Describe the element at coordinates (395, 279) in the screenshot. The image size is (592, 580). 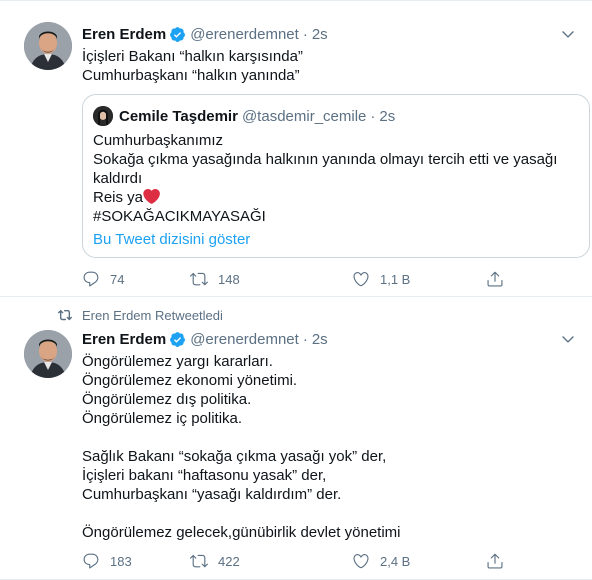
I see `like-count: 1,1 B` at that location.